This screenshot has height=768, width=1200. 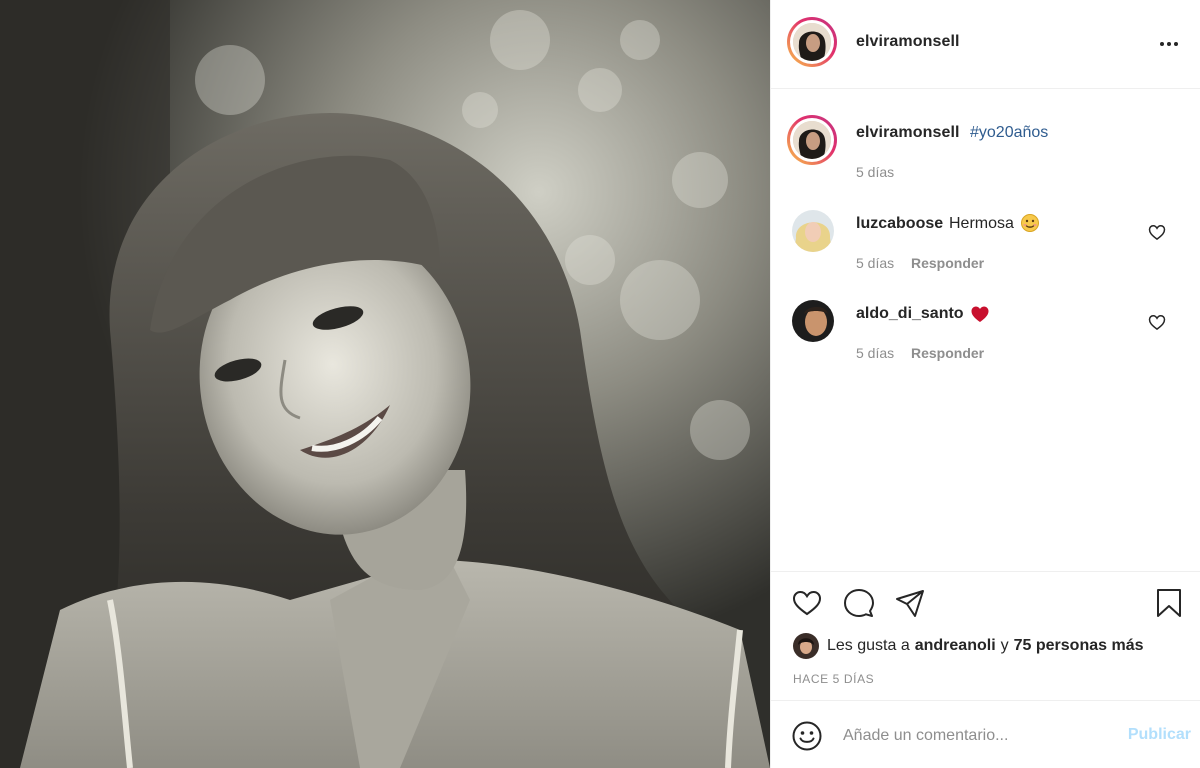 What do you see at coordinates (899, 224) in the screenshot?
I see `comment-username: luzcaboose` at bounding box center [899, 224].